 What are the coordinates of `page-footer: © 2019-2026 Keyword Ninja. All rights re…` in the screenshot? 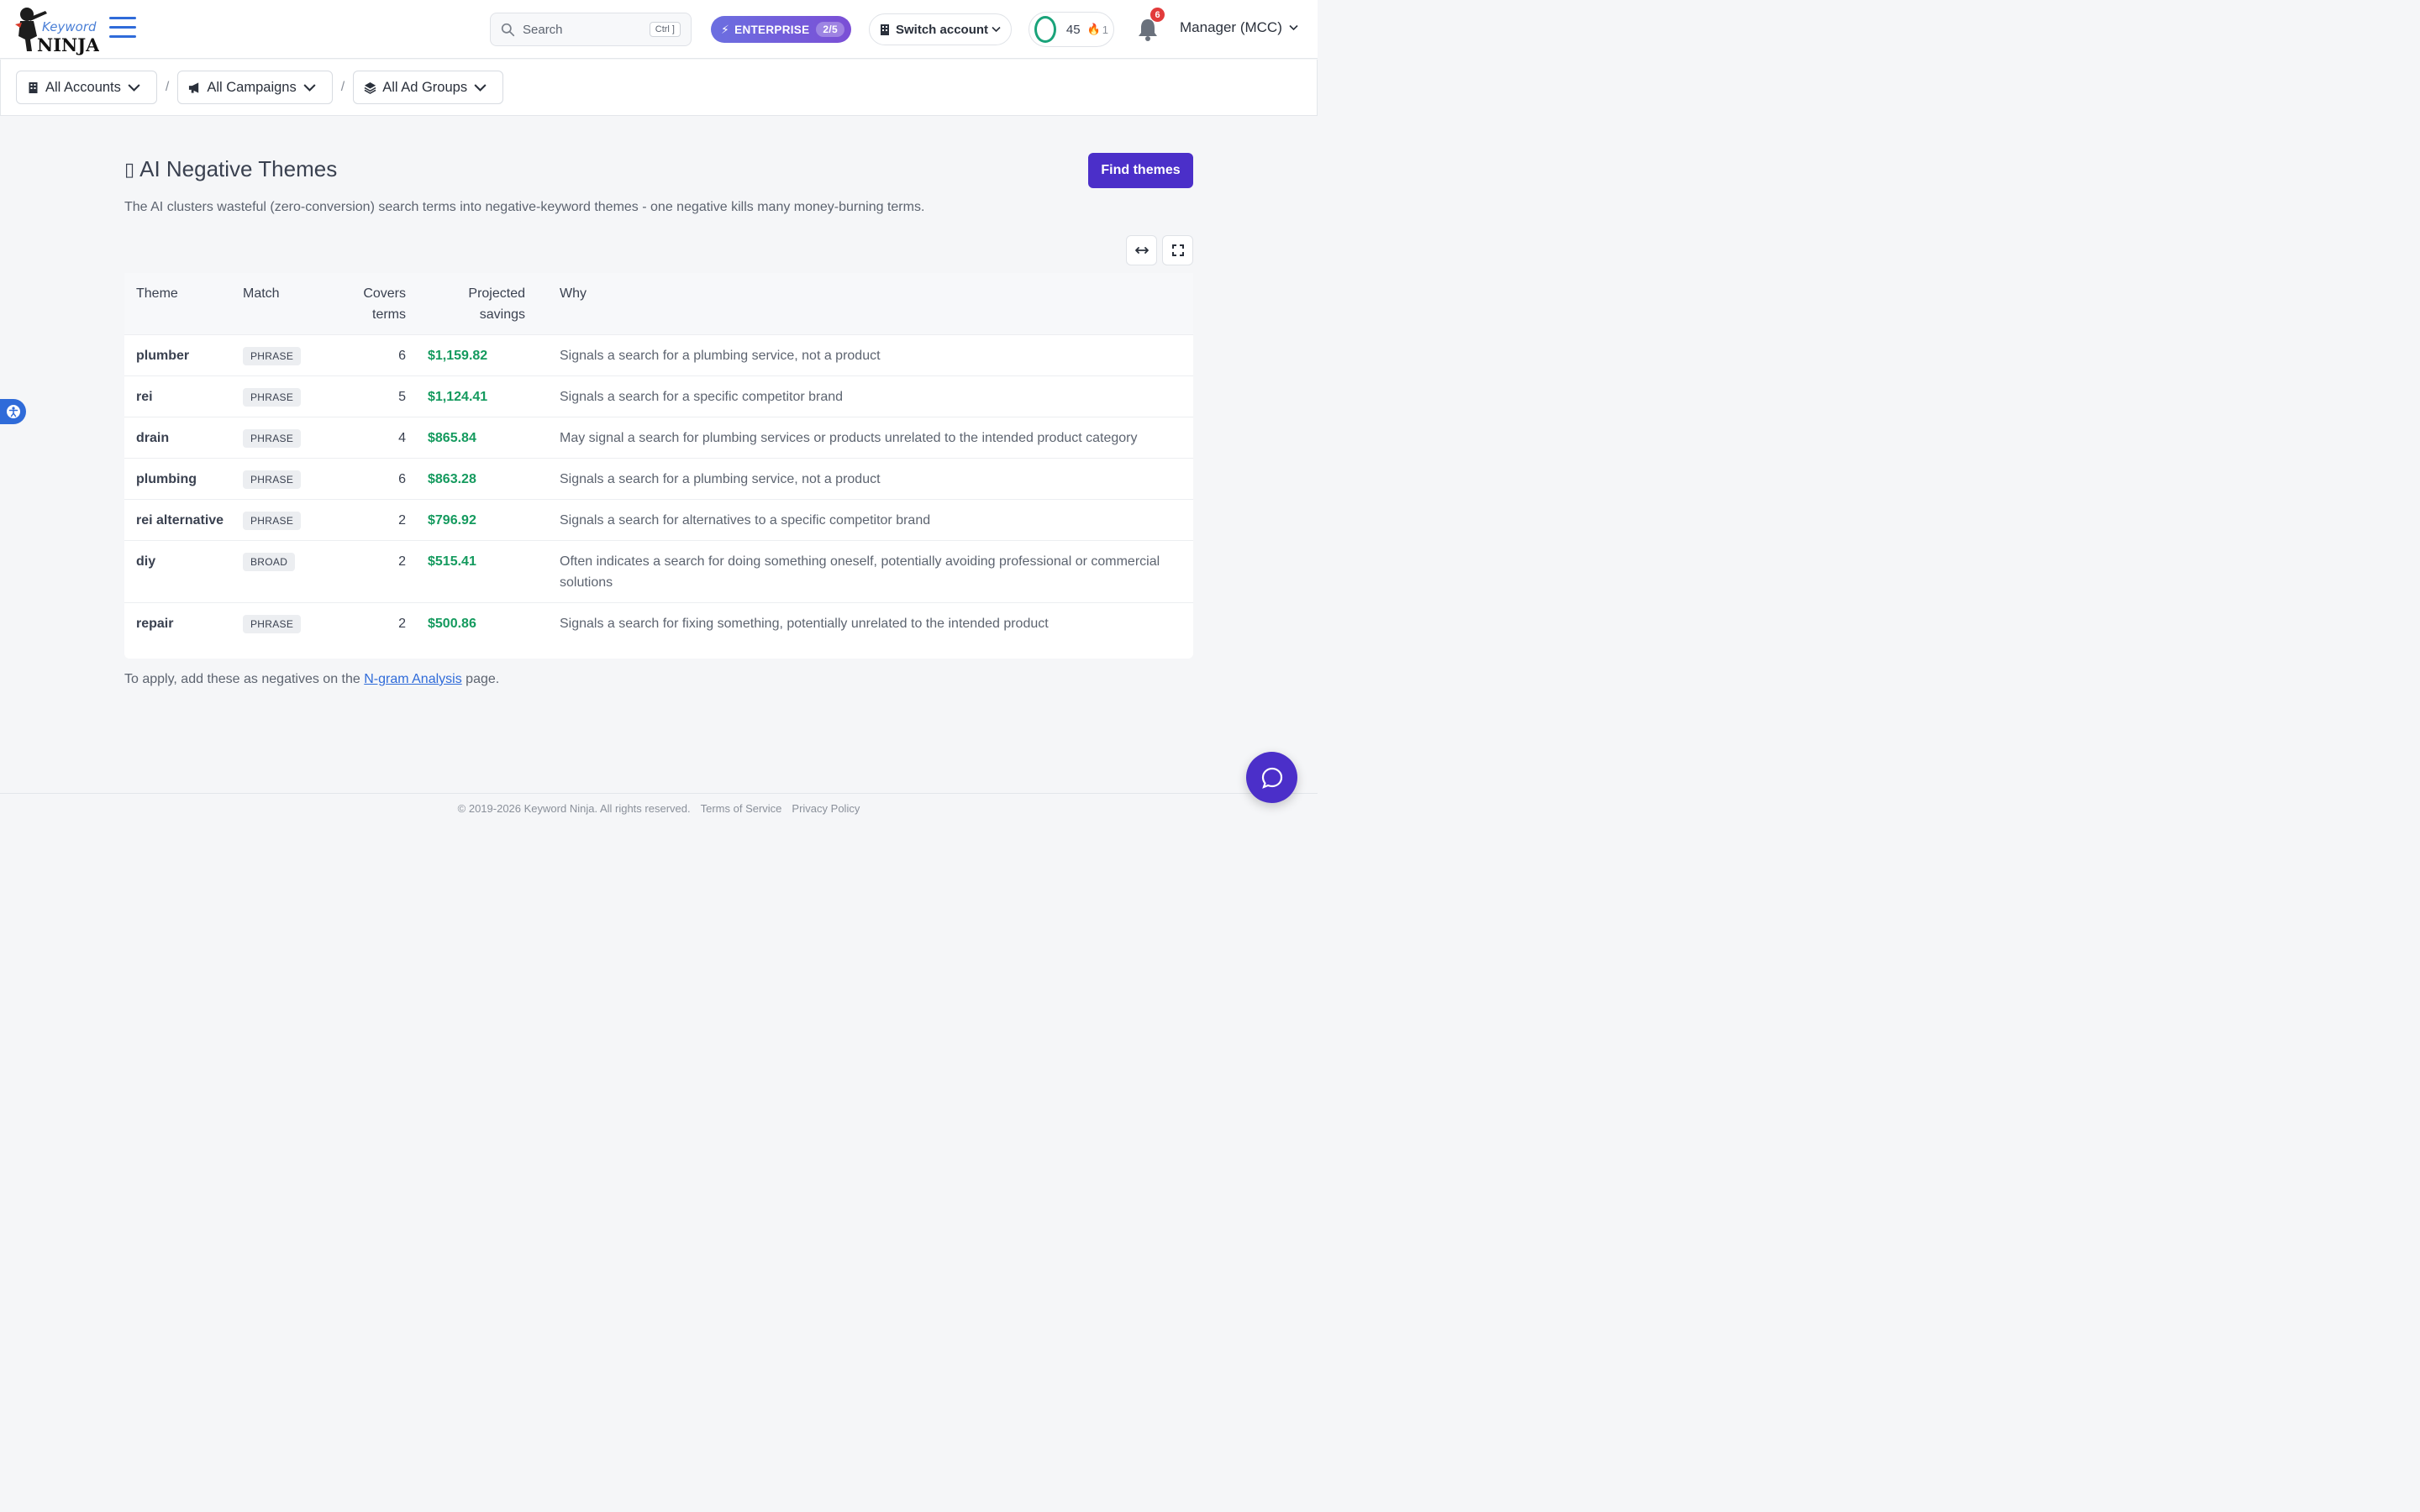 It's located at (659, 808).